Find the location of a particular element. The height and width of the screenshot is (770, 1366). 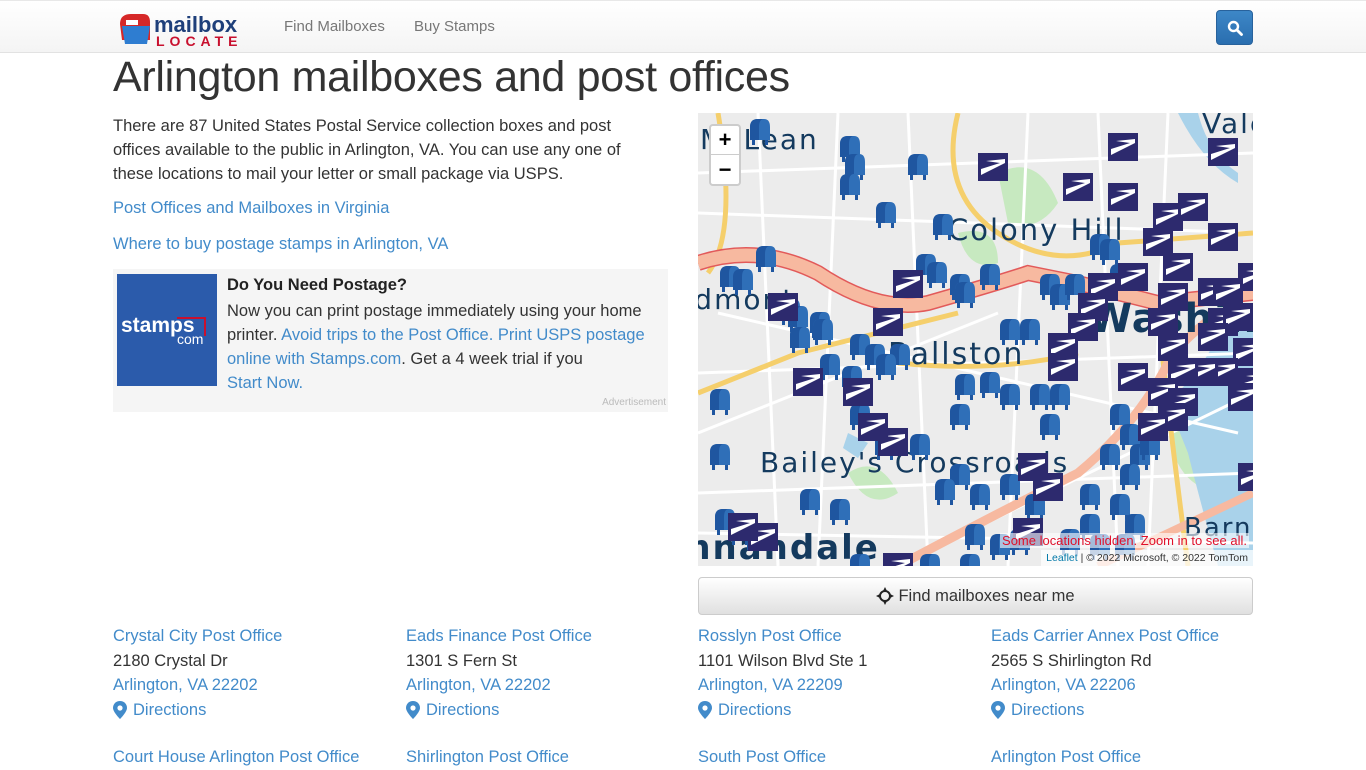

crosshair-icon is located at coordinates (885, 596).